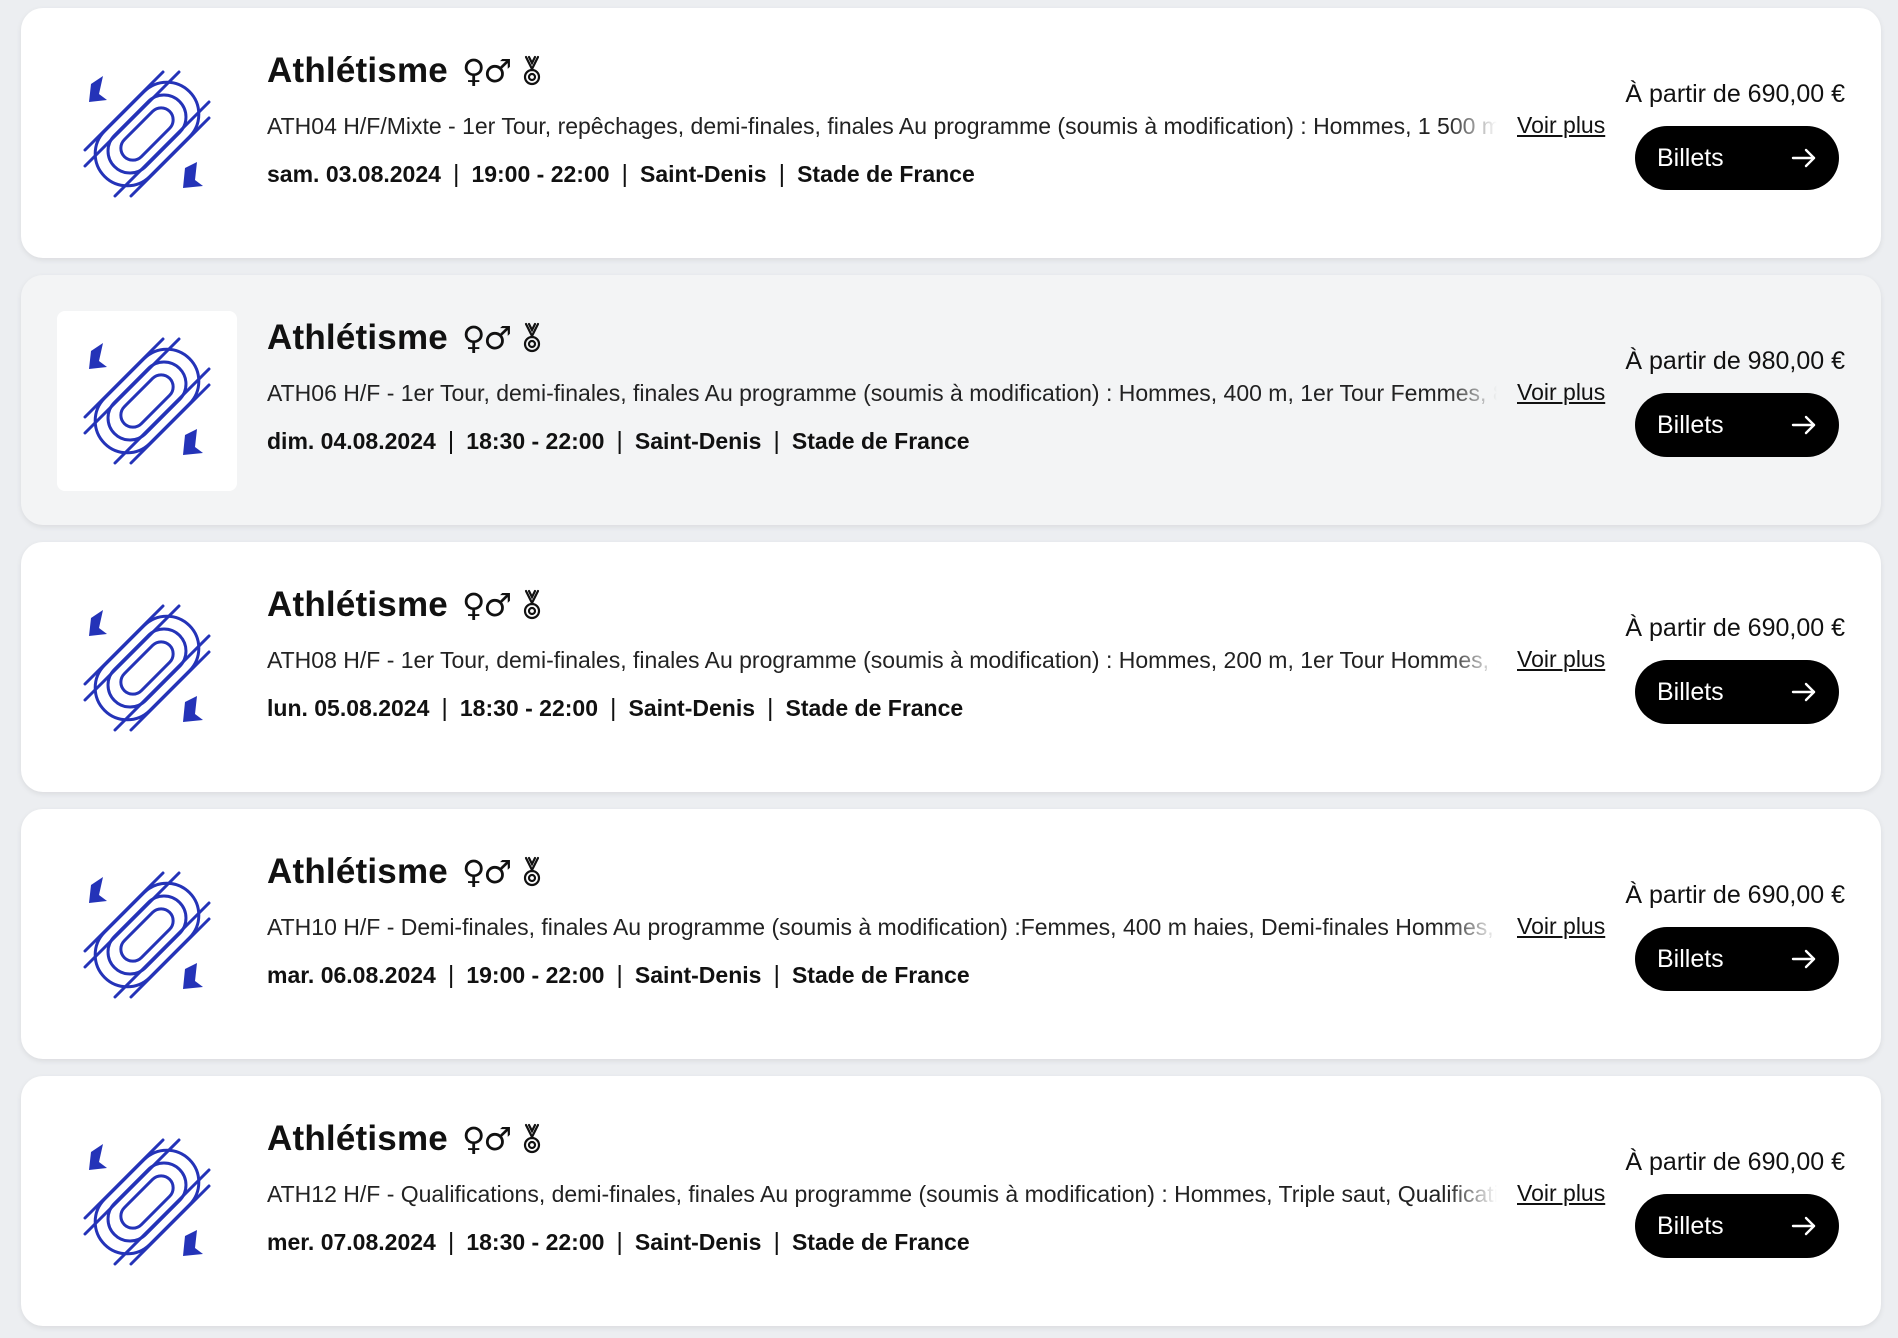  Describe the element at coordinates (351, 440) in the screenshot. I see `event-date: dim. 04.08.2024` at that location.